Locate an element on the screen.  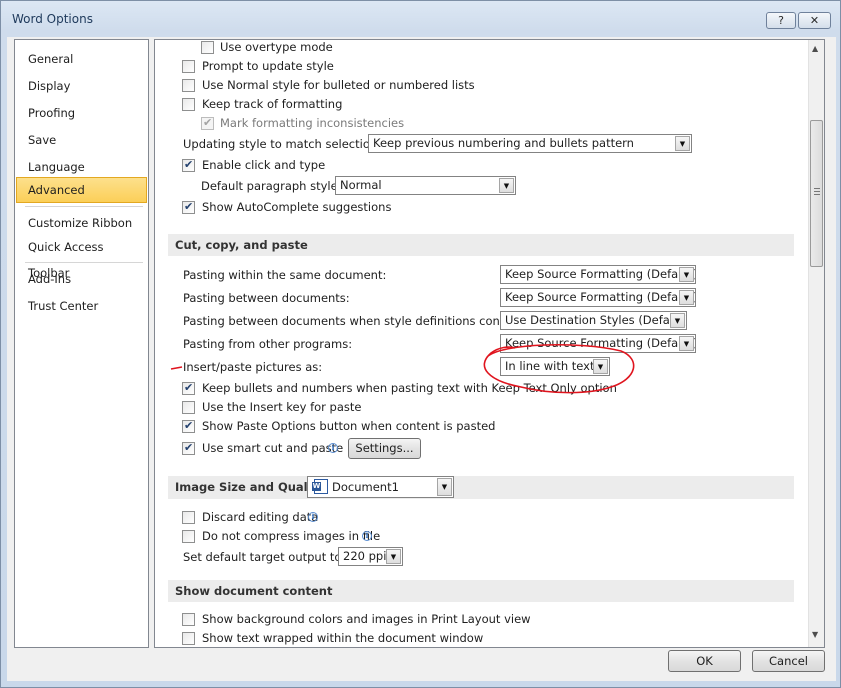
no-compress-label: Do not compress images in file is located at coordinates (291, 536).